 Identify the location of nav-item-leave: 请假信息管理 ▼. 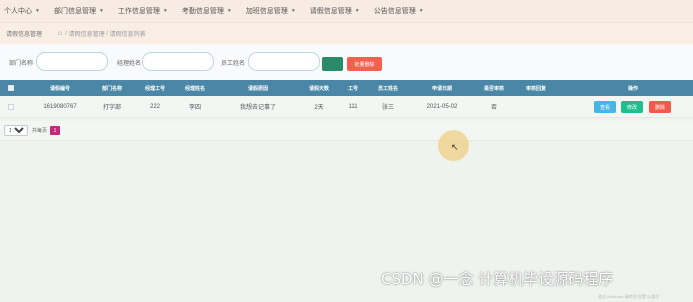
(335, 11).